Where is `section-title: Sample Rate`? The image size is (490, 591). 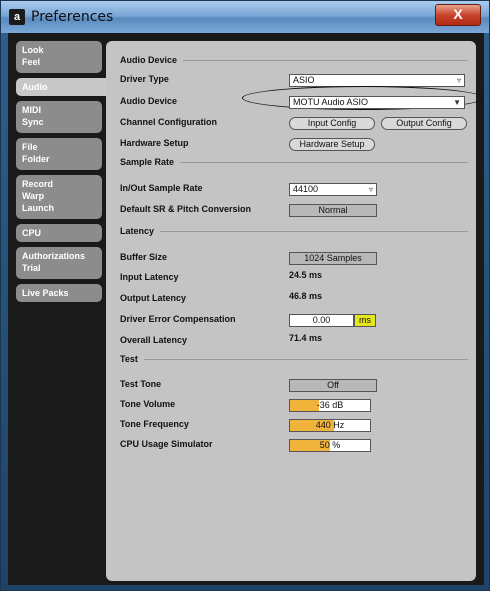
section-title: Sample Rate is located at coordinates (147, 162).